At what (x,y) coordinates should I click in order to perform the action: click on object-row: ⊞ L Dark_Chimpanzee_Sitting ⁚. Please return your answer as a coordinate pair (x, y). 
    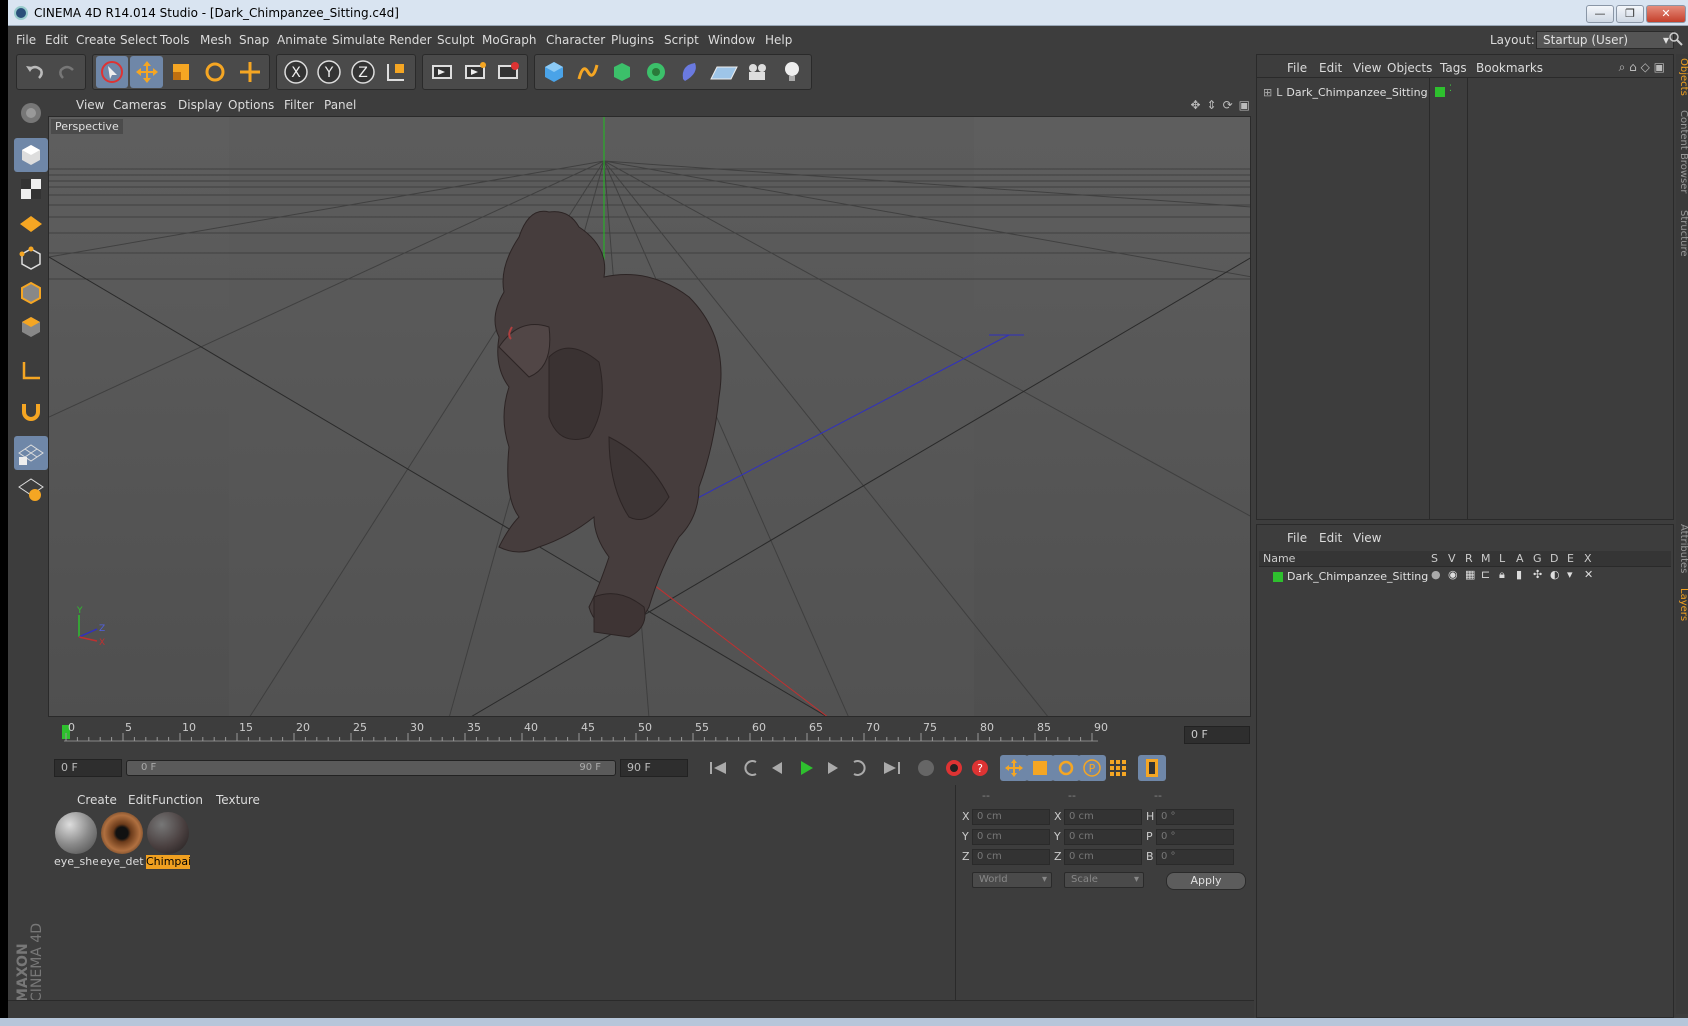
    Looking at the image, I should click on (1357, 92).